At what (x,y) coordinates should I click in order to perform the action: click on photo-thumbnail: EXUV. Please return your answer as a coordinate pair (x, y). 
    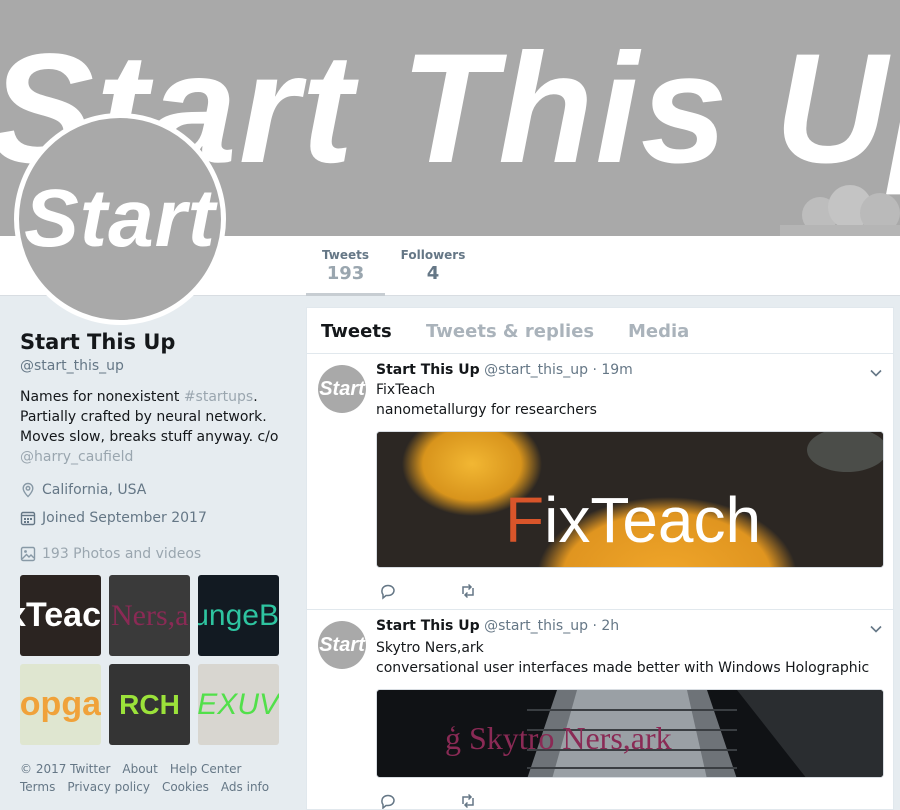
    Looking at the image, I should click on (238, 704).